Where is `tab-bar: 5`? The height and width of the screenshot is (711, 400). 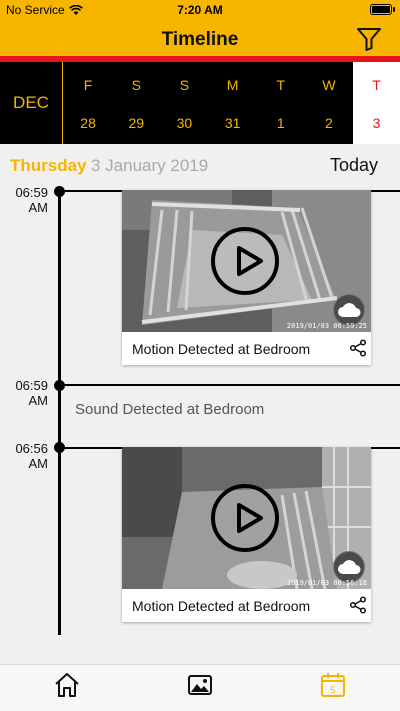 tab-bar: 5 is located at coordinates (200, 687).